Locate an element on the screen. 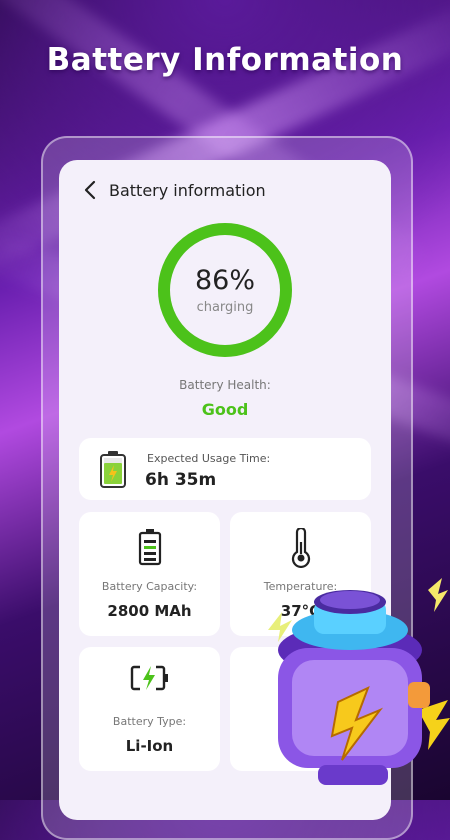 The image size is (450, 840). charging-status: charging is located at coordinates (225, 307).